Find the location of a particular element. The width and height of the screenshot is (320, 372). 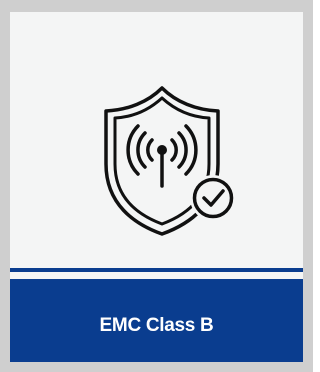

check-badge-circle is located at coordinates (213, 198).